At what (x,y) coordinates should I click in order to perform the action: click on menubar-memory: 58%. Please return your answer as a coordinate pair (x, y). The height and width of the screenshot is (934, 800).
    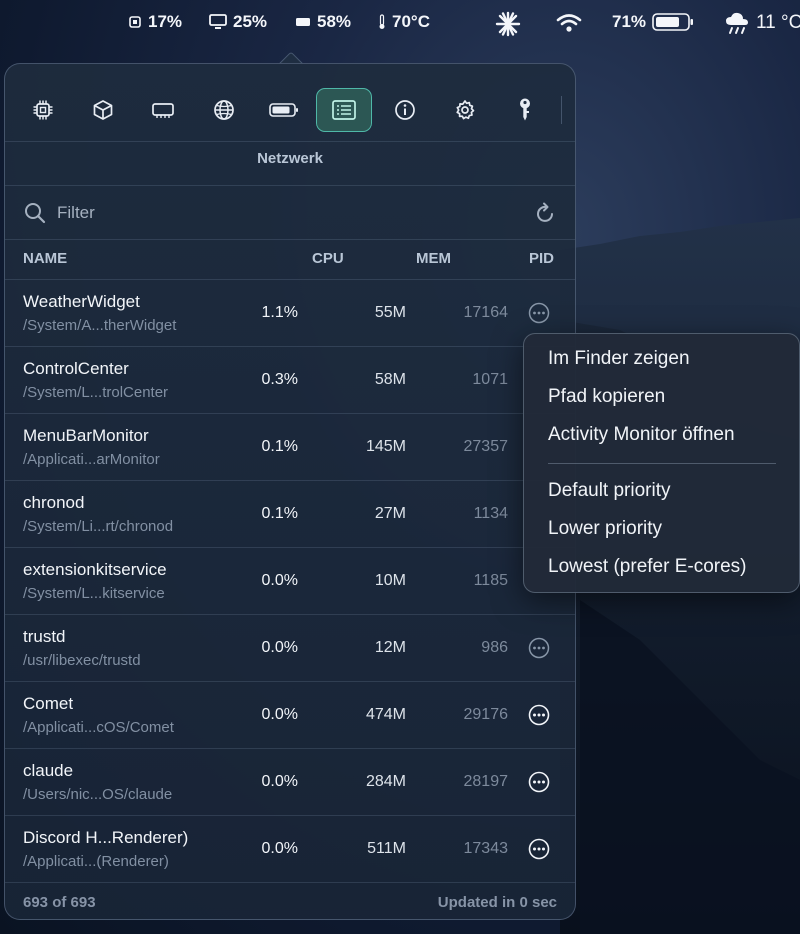
    Looking at the image, I should click on (323, 22).